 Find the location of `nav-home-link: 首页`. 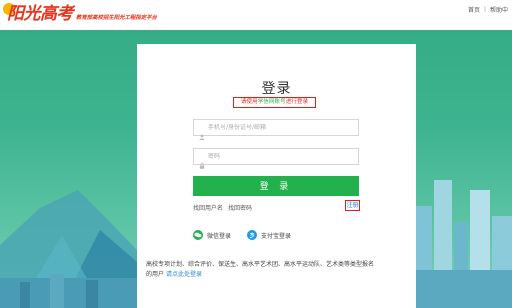

nav-home-link: 首页 is located at coordinates (474, 9).